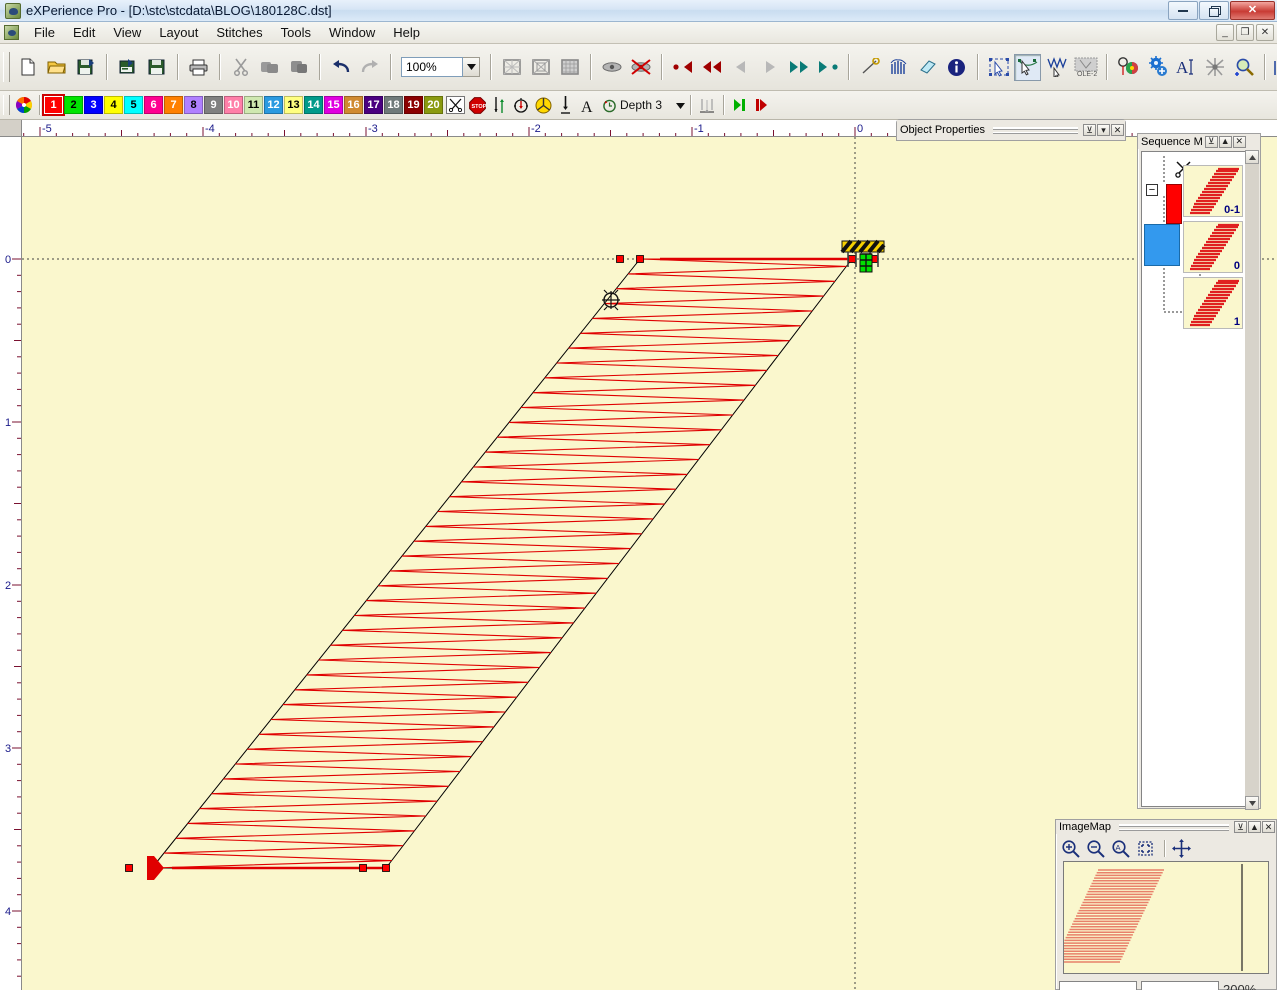 The image size is (1277, 990). What do you see at coordinates (1213, 191) in the screenshot?
I see `sequence-thumbnail: 0-1` at bounding box center [1213, 191].